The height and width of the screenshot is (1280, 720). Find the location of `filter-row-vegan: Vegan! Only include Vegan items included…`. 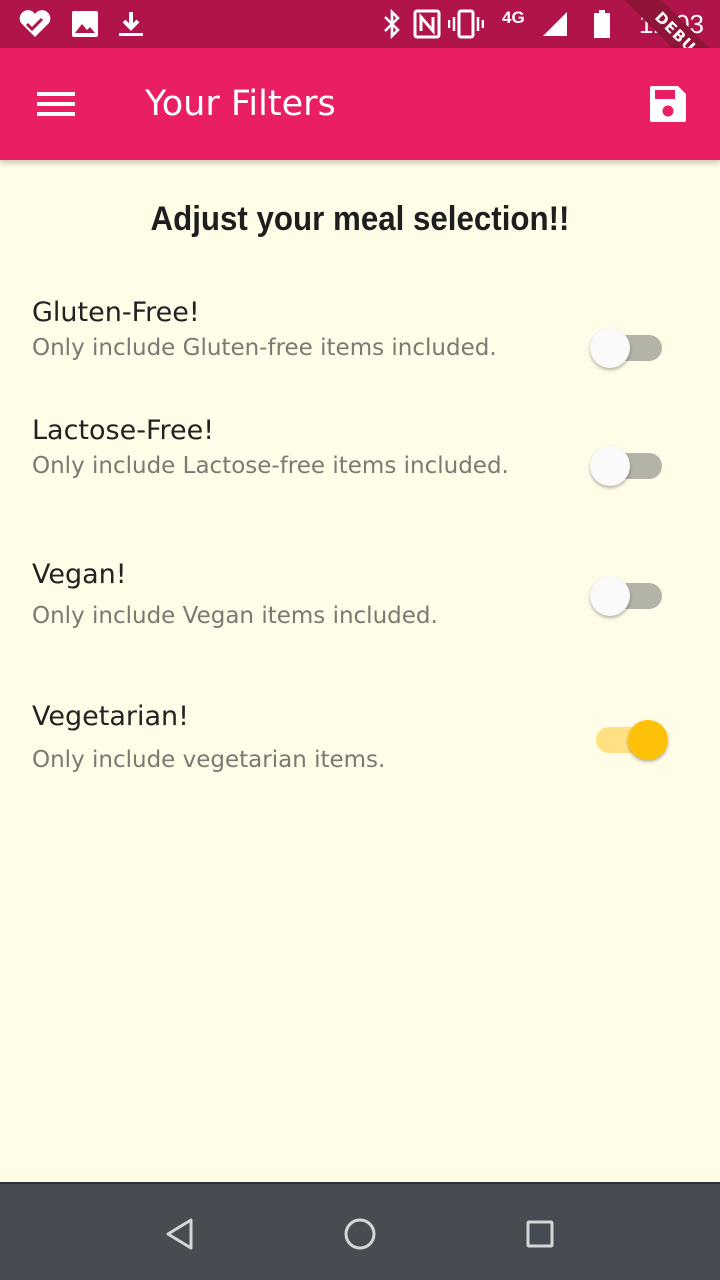

filter-row-vegan: Vegan! Only include Vegan items included… is located at coordinates (360, 596).